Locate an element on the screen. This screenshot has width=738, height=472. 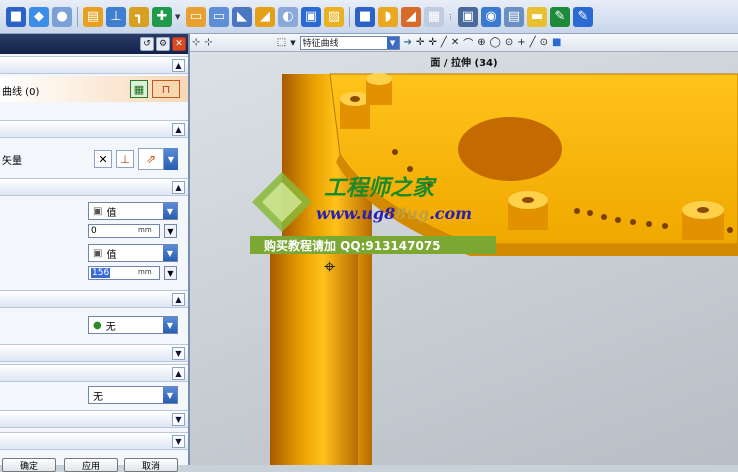
analysis-icon: ▣ is located at coordinates (468, 16).